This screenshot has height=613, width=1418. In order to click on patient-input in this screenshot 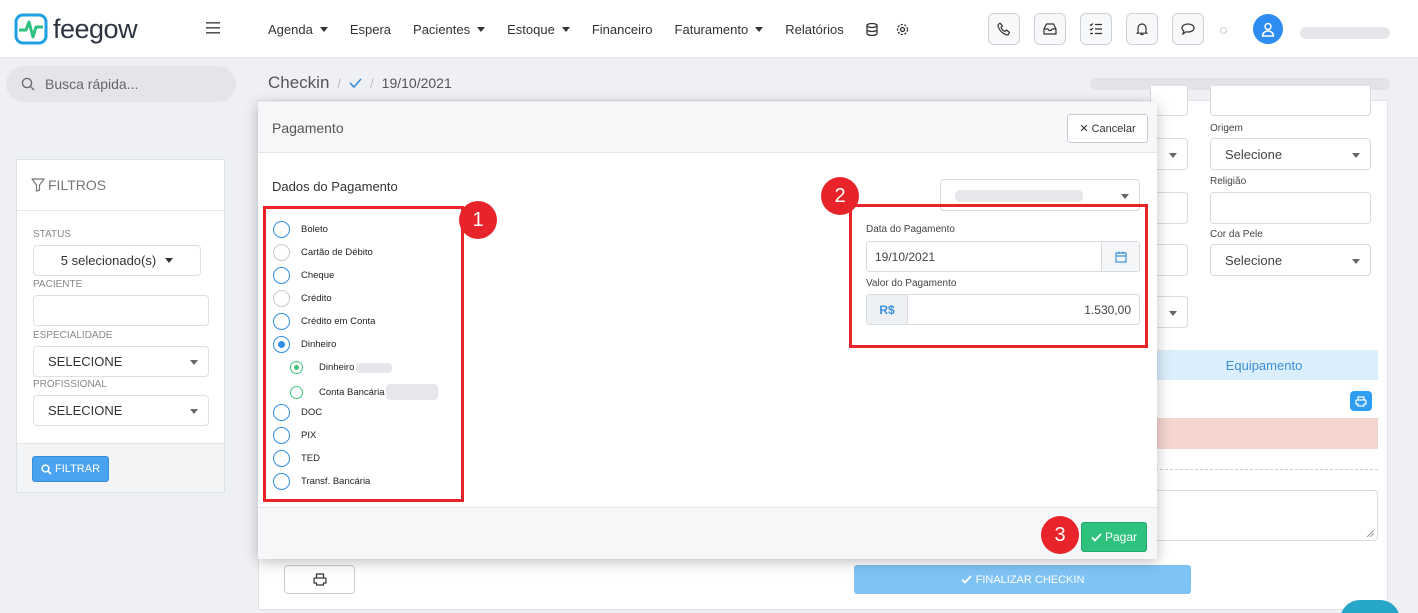, I will do `click(121, 310)`.